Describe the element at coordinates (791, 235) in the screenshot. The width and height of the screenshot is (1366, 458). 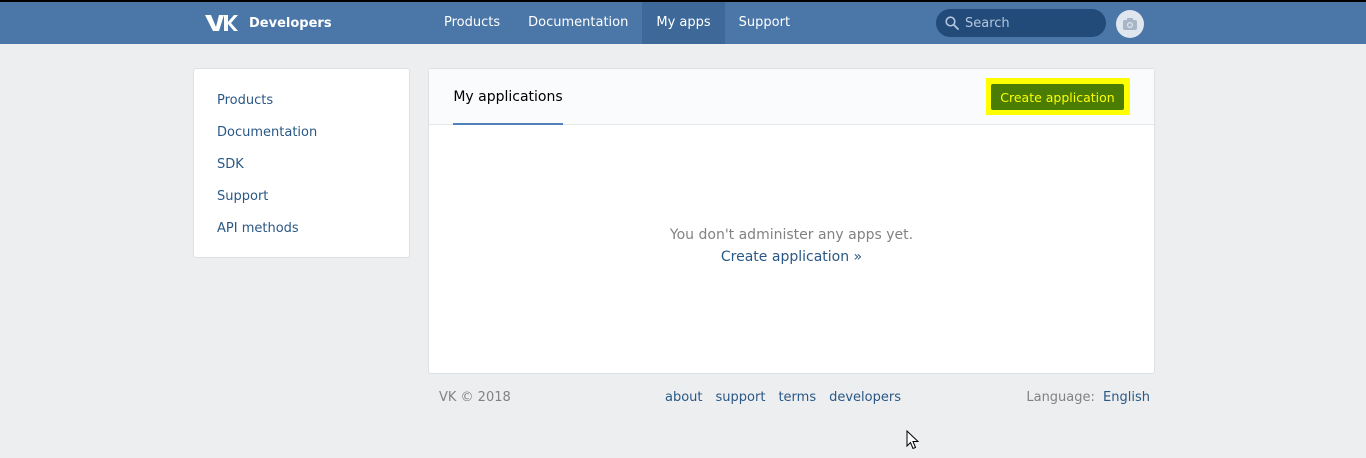
I see `empty-state-message: You don't administer any apps yet.` at that location.